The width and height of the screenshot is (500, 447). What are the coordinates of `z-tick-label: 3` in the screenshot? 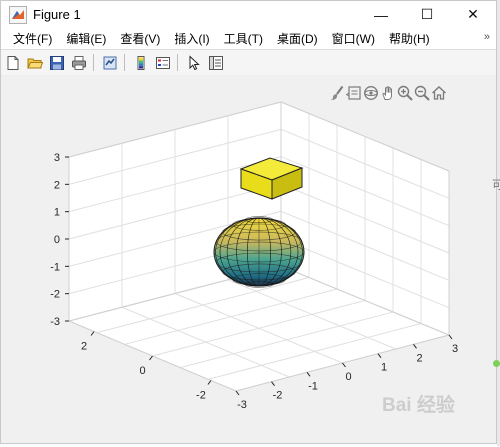 It's located at (57, 158).